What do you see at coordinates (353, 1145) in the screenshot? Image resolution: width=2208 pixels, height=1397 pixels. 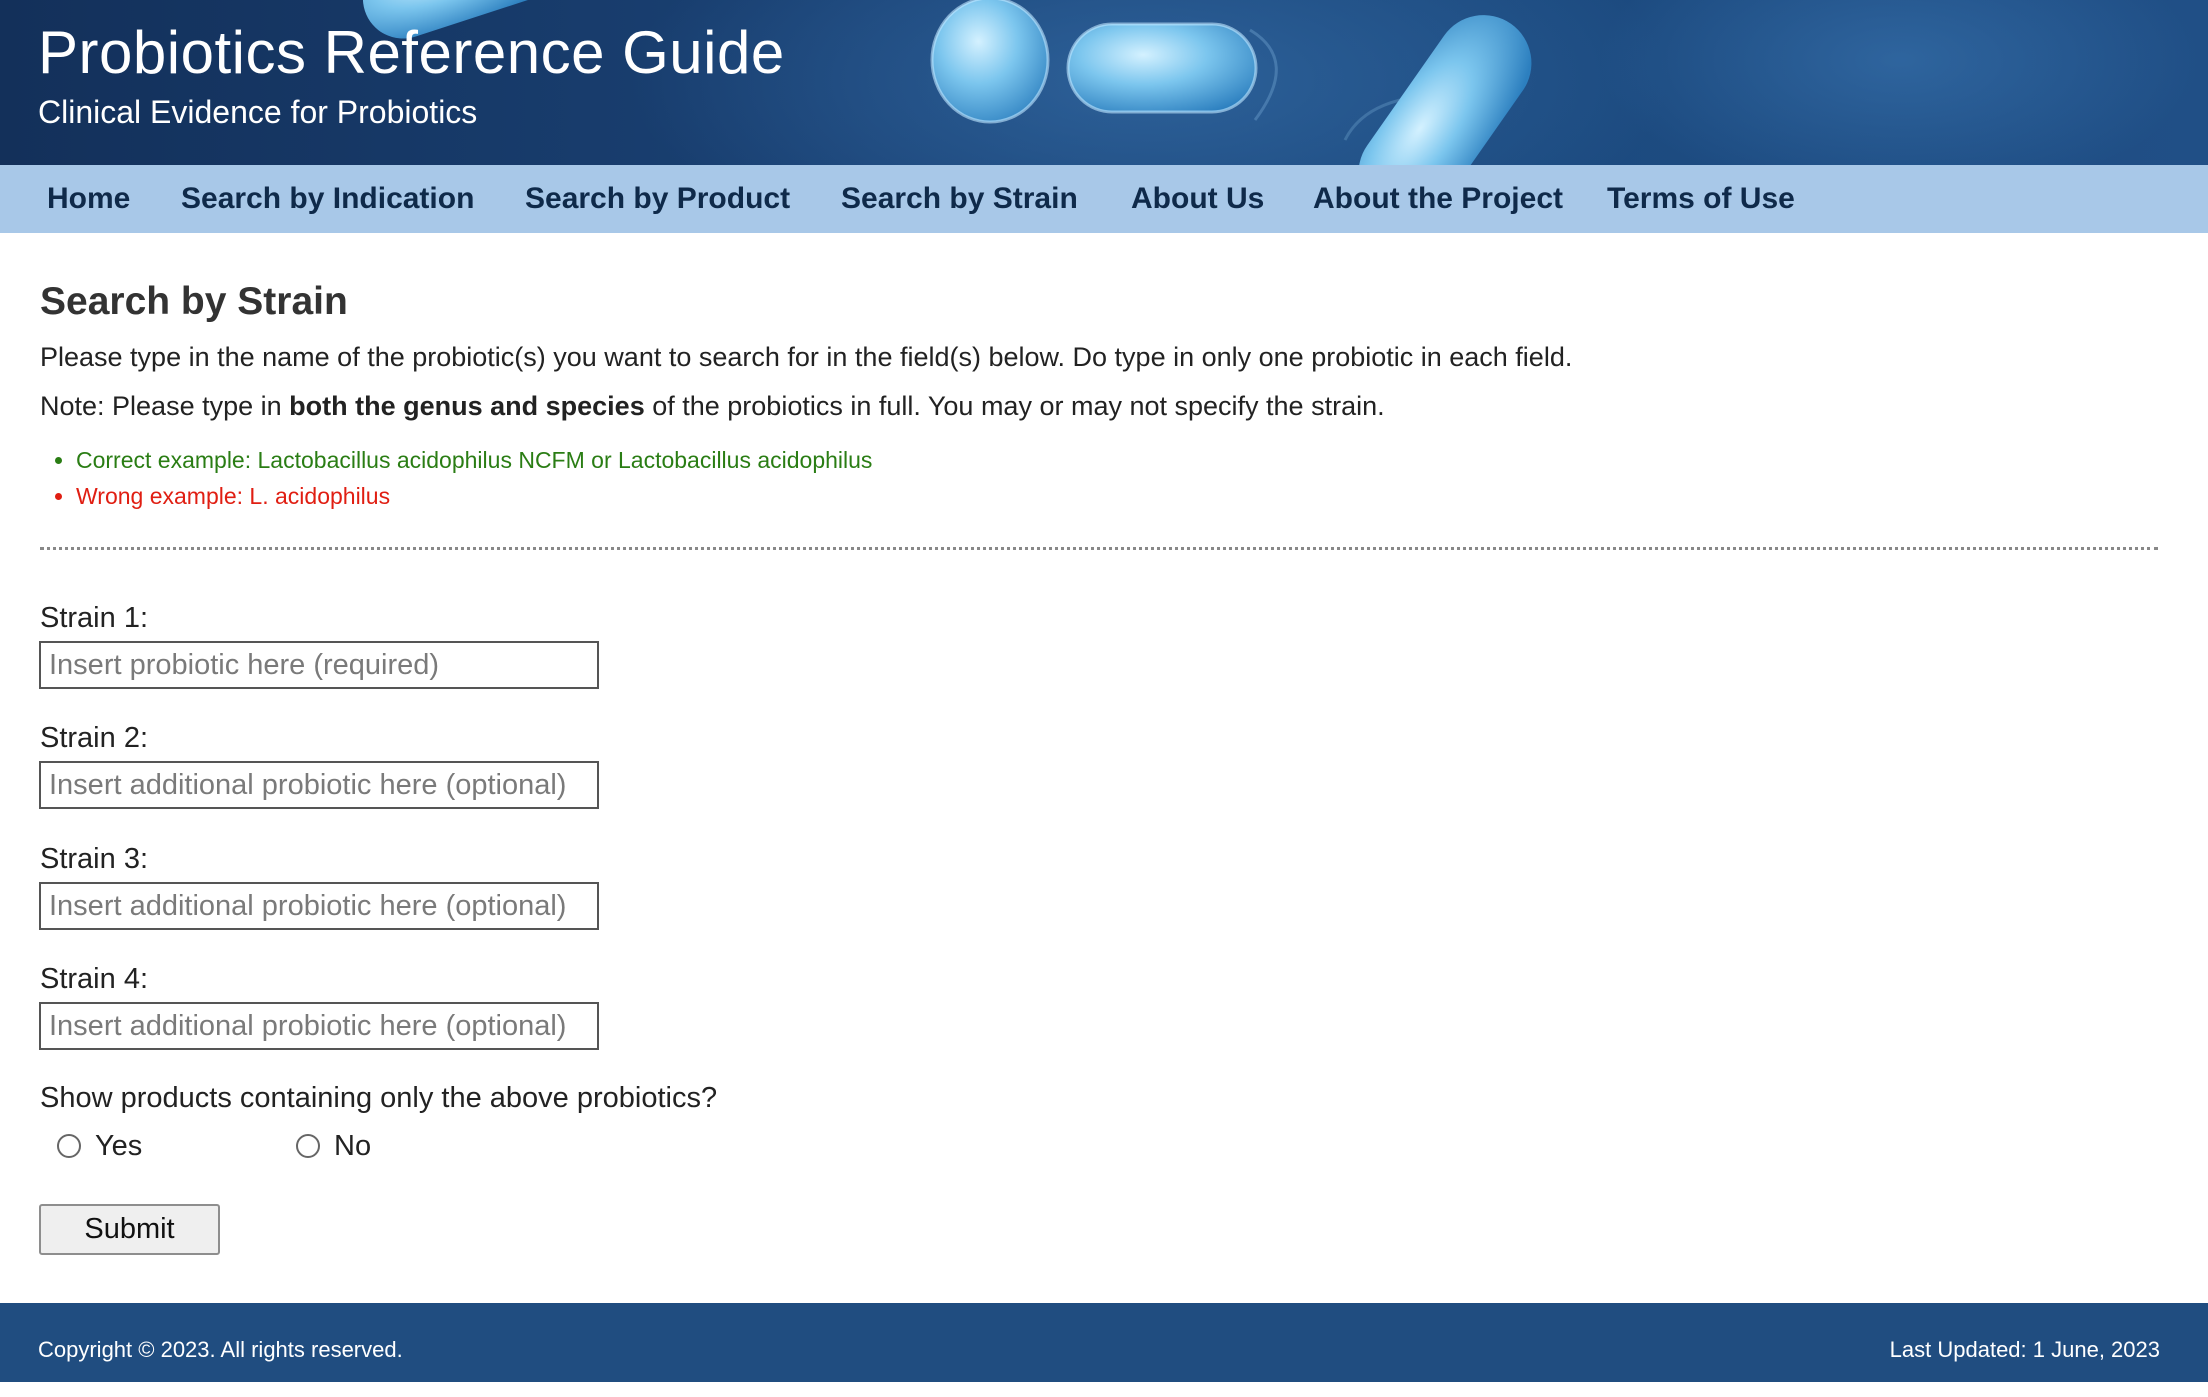 I see `radio-no-label: No` at bounding box center [353, 1145].